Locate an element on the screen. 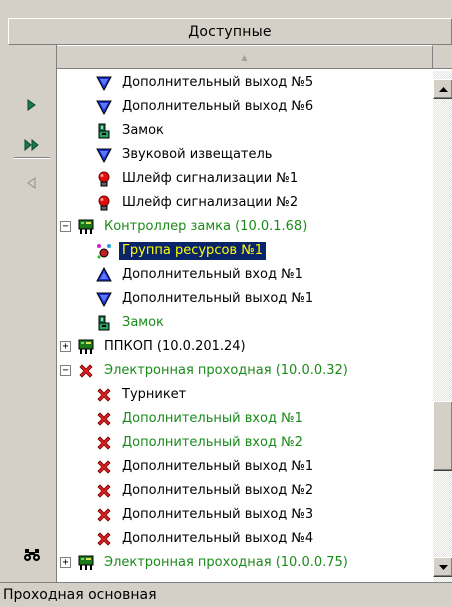 This screenshot has width=452, height=607. tree-item: Дополнительный выход №4 is located at coordinates (245, 539).